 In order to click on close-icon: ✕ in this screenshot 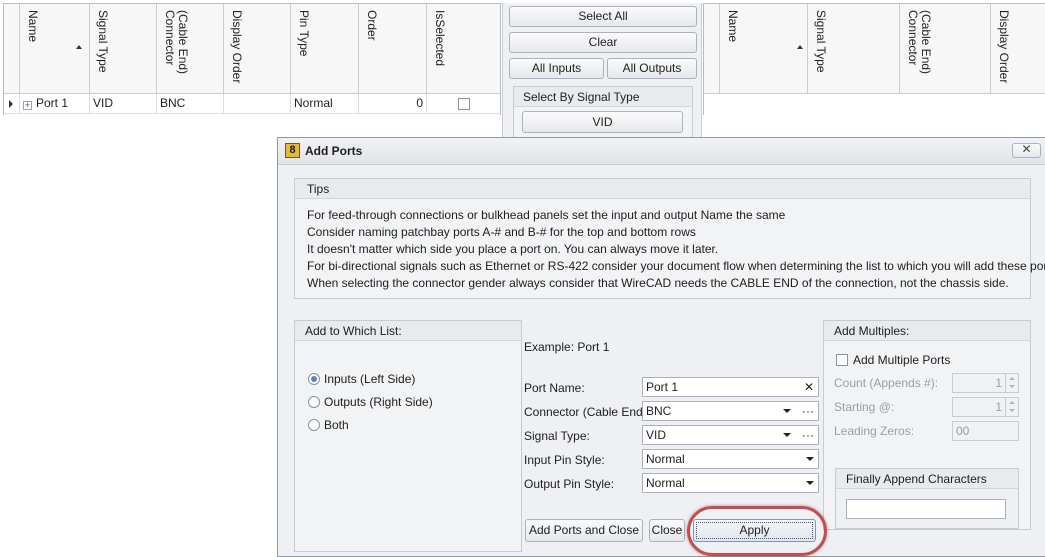, I will do `click(1026, 149)`.